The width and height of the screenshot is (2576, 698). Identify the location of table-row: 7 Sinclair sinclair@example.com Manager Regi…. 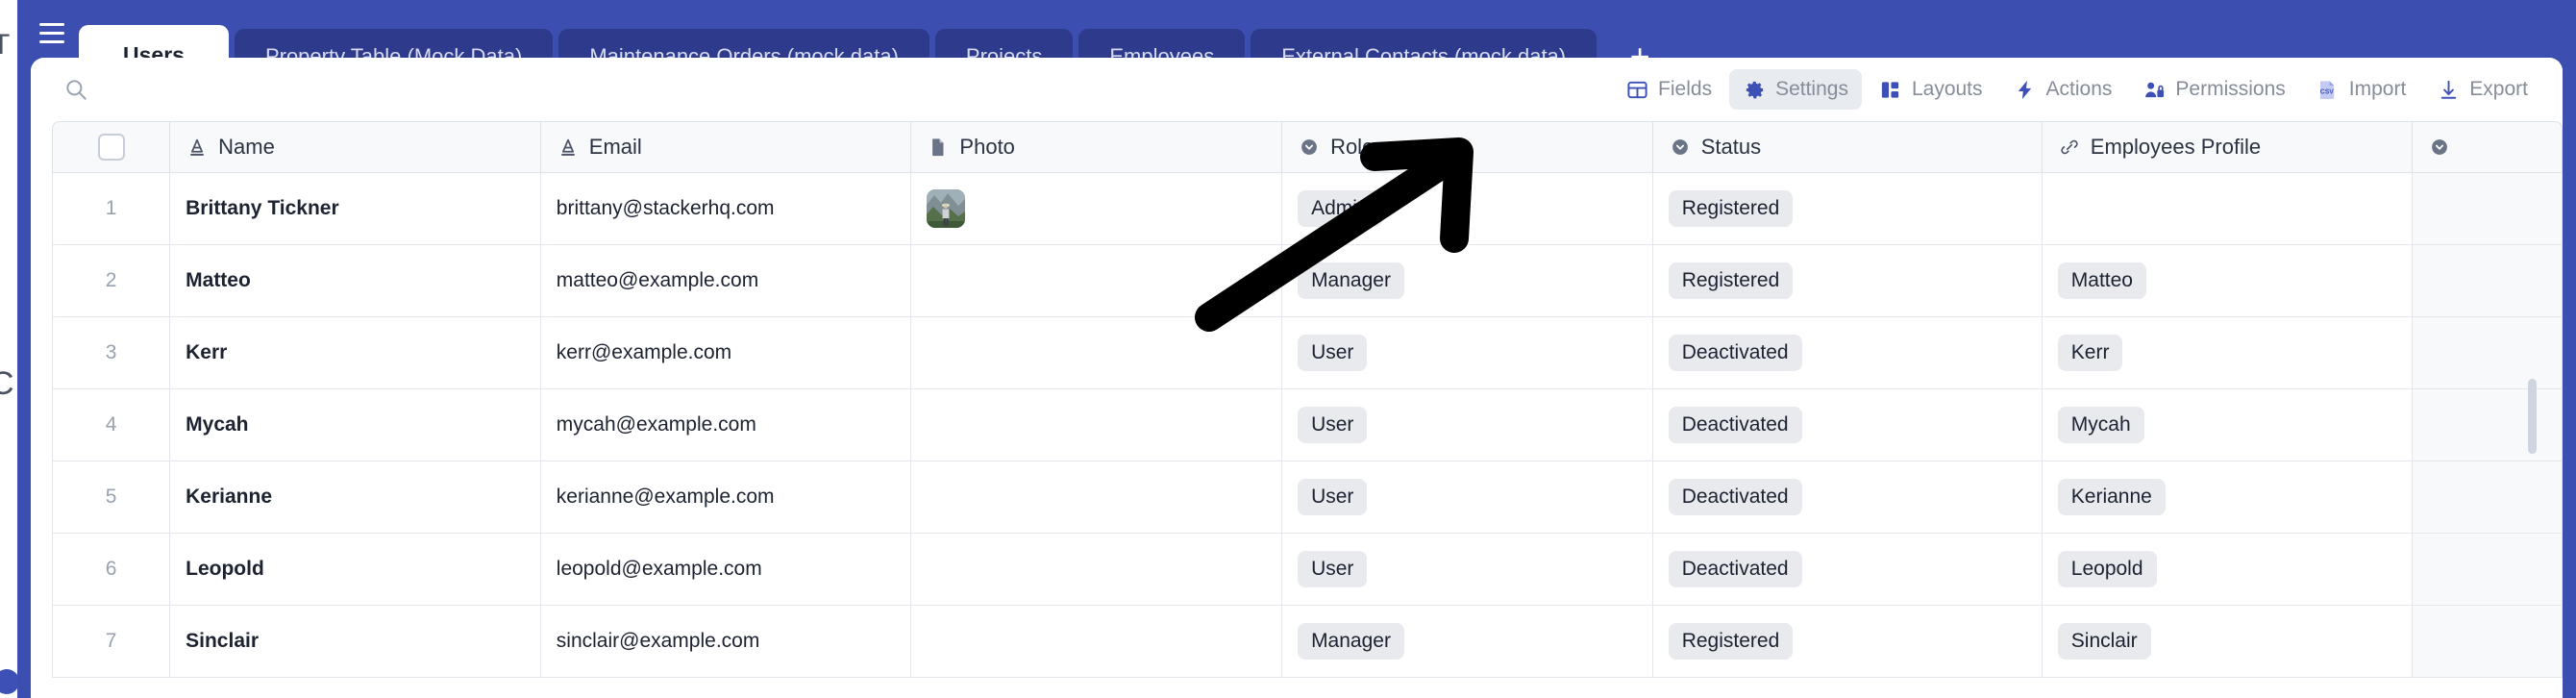
(1307, 642).